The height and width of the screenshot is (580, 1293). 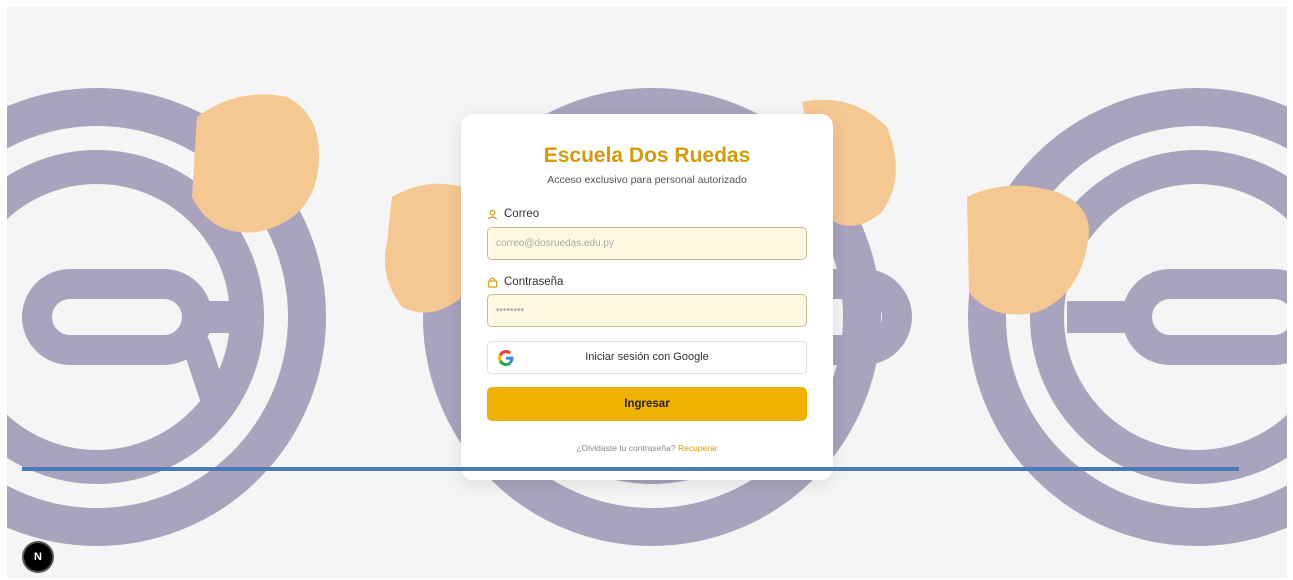 I want to click on recover-password-link: Recuperar, so click(x=698, y=448).